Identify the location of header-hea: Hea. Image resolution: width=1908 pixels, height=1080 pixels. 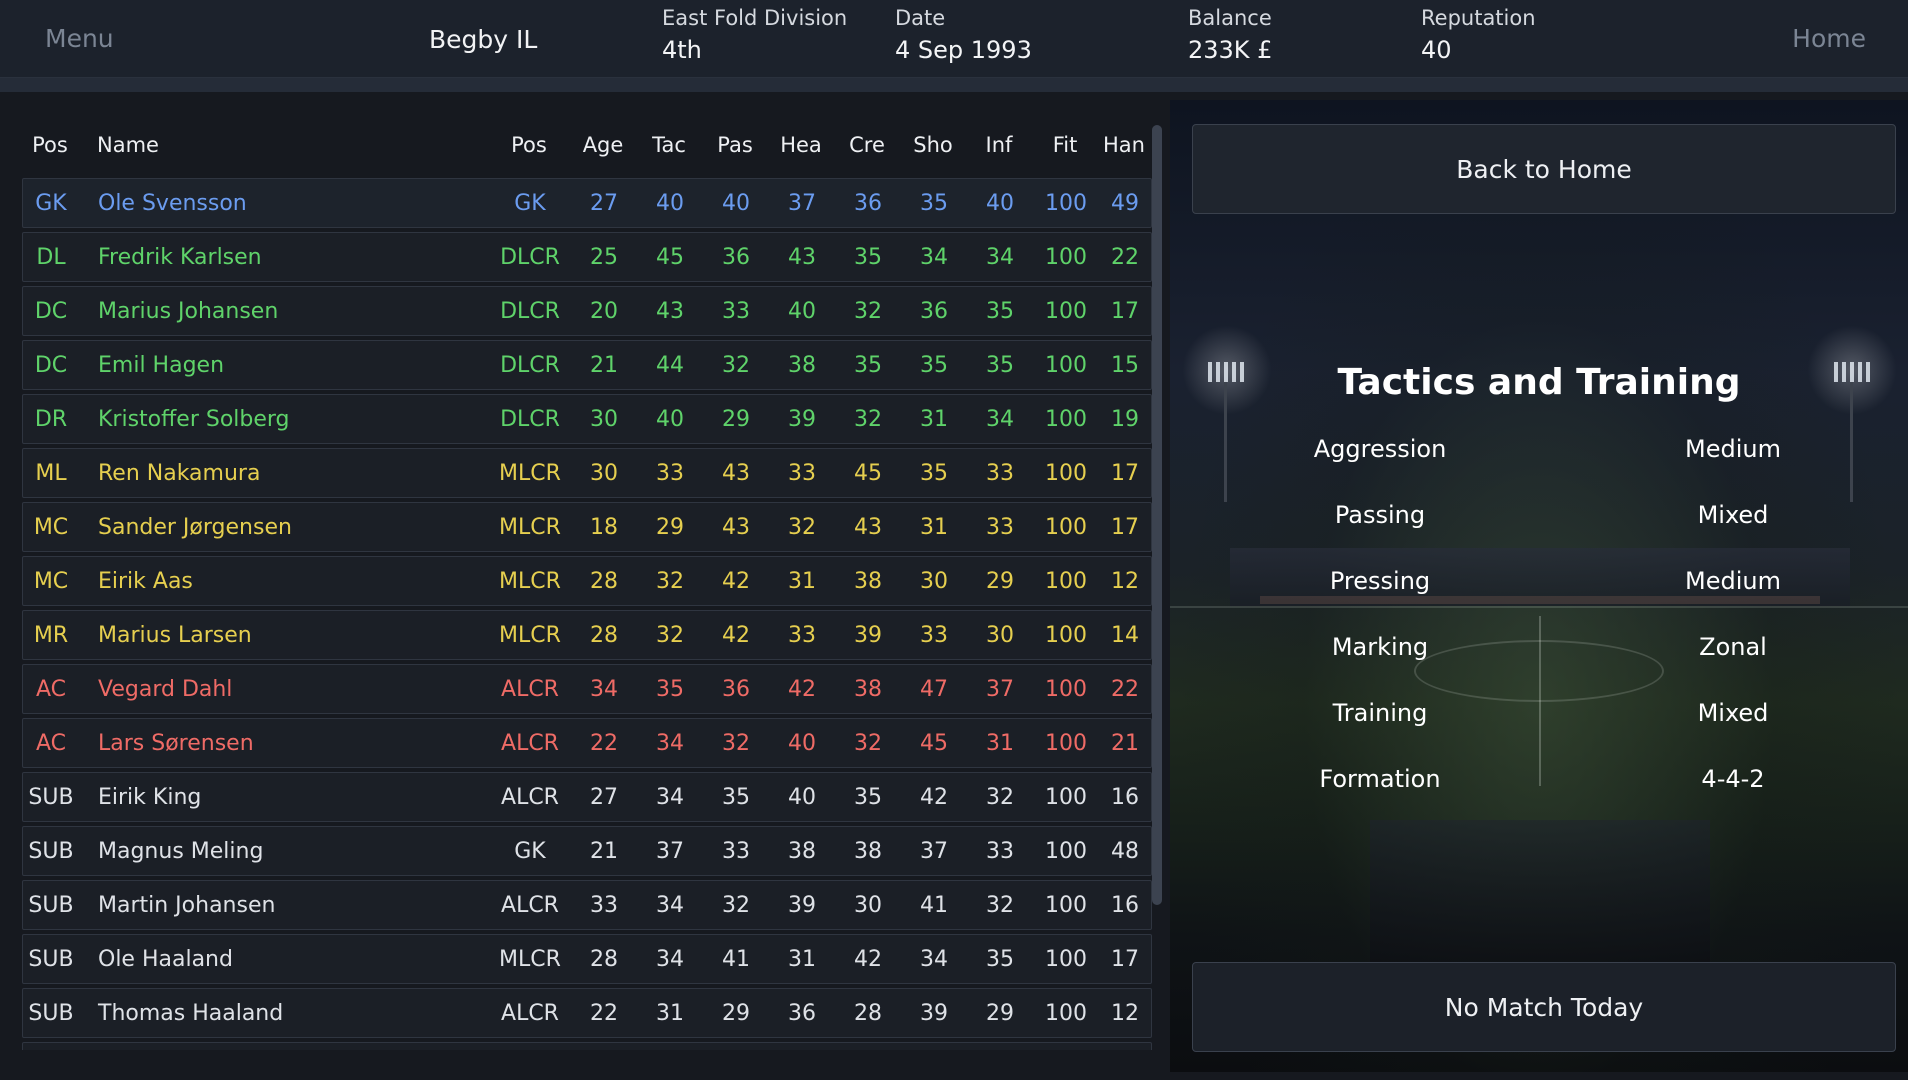
(801, 145).